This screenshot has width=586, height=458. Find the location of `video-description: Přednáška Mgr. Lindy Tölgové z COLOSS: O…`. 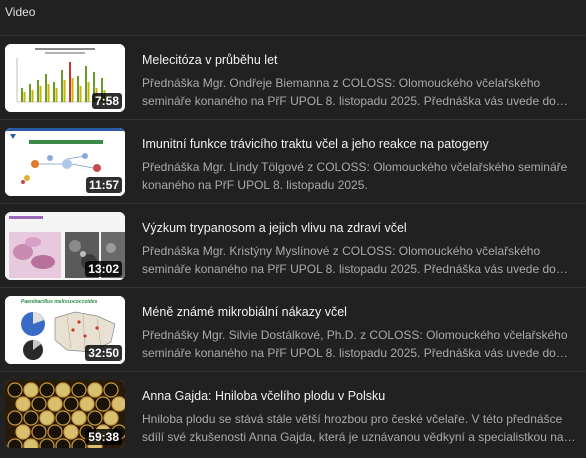

video-description: Přednáška Mgr. Lindy Tölgové z COLOSS: O… is located at coordinates (355, 176).